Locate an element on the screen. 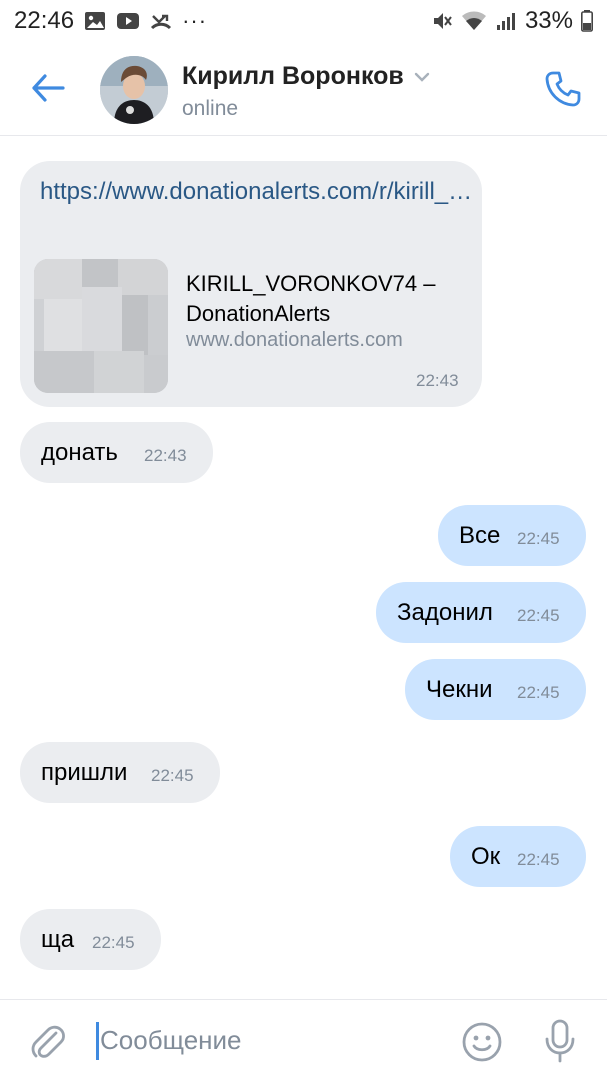 The height and width of the screenshot is (1080, 607). back-button is located at coordinates (48, 88).